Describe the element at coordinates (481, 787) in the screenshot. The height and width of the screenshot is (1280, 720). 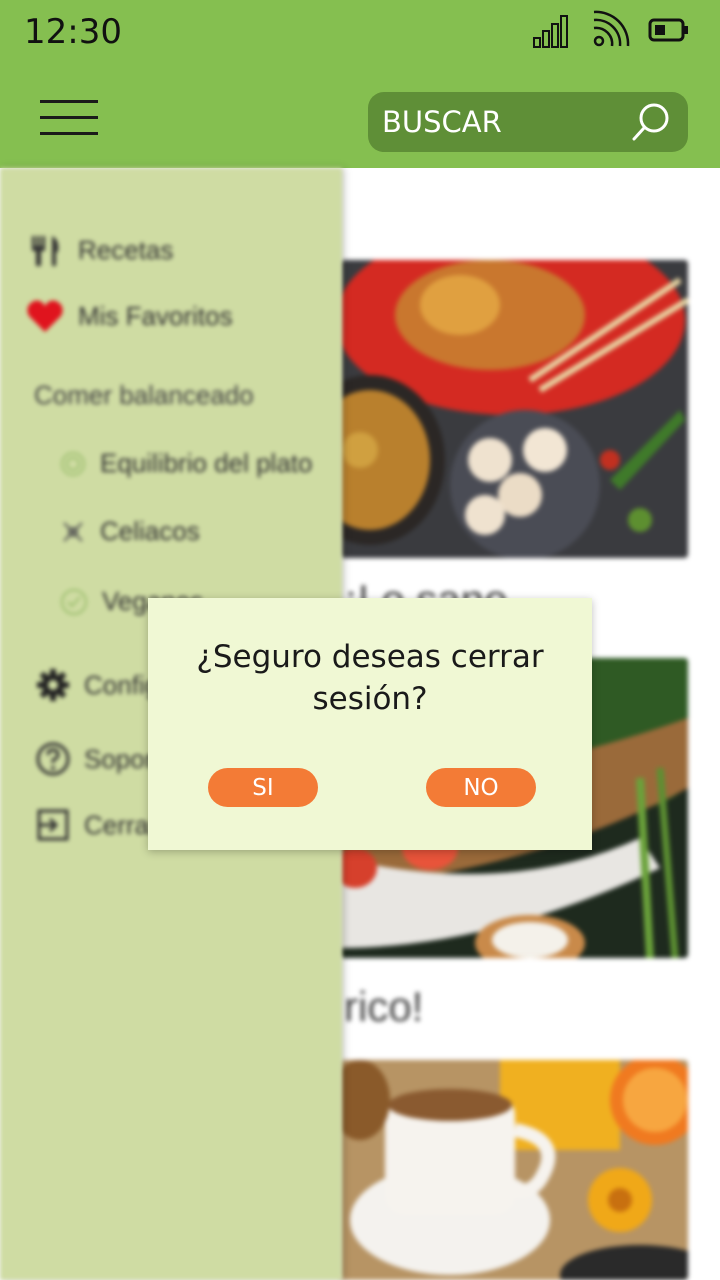
I see `confirm-no-button: NO` at that location.